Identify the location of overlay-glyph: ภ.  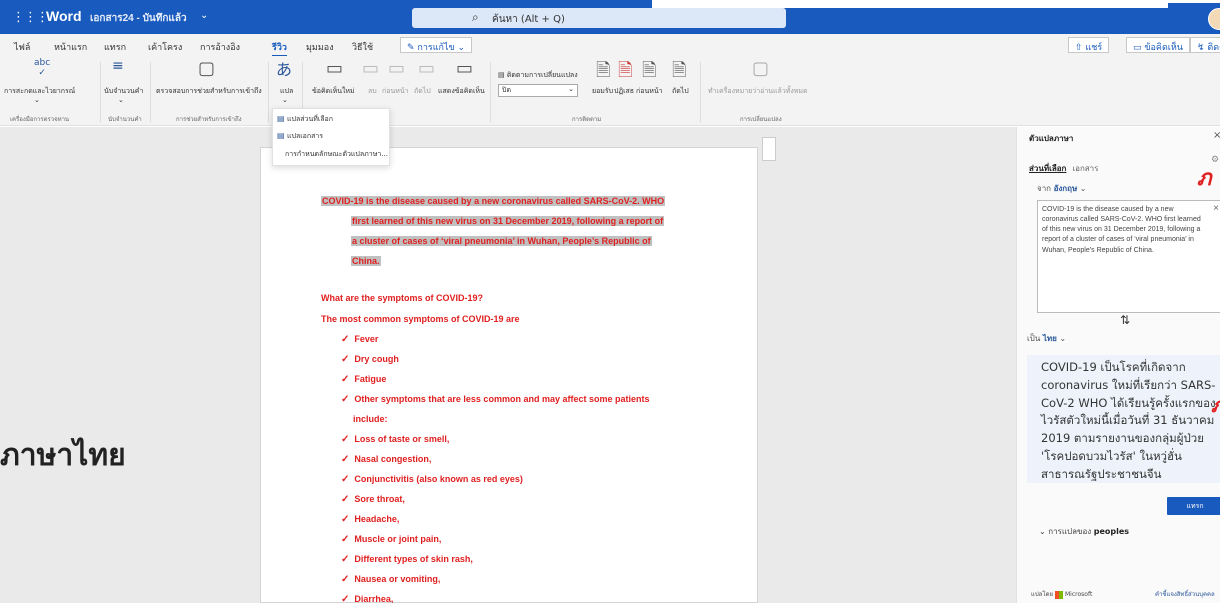
(1215, 405).